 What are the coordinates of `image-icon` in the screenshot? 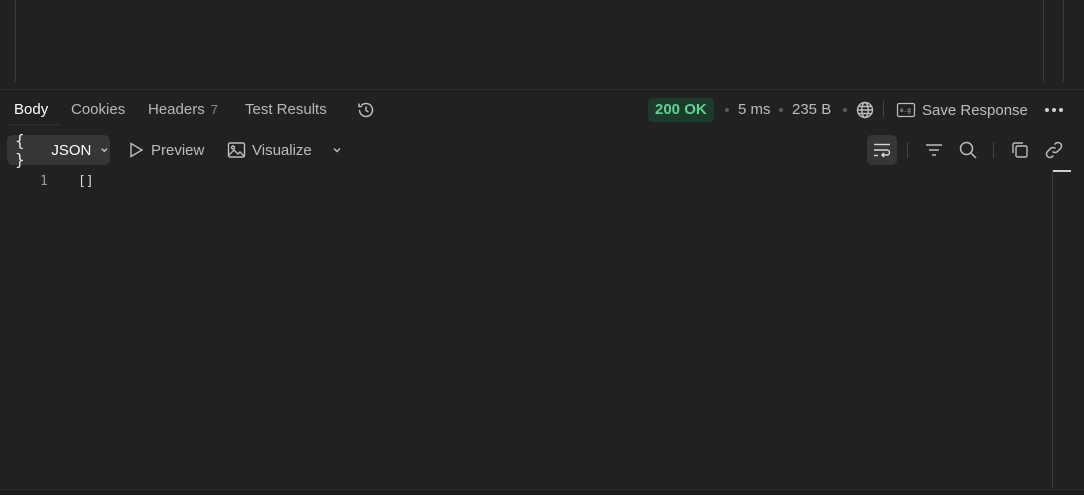 It's located at (236, 150).